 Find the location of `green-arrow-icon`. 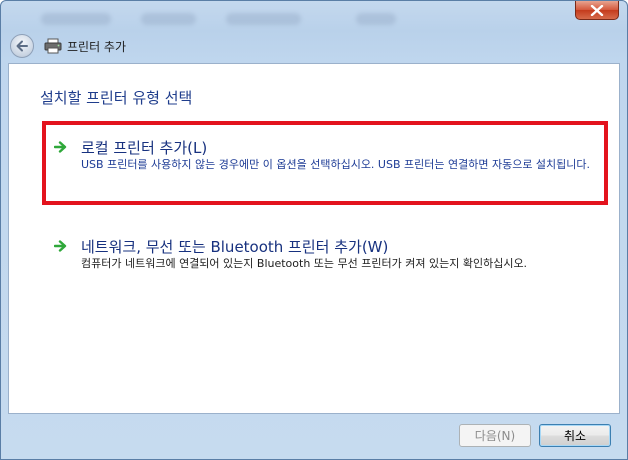

green-arrow-icon is located at coordinates (60, 246).